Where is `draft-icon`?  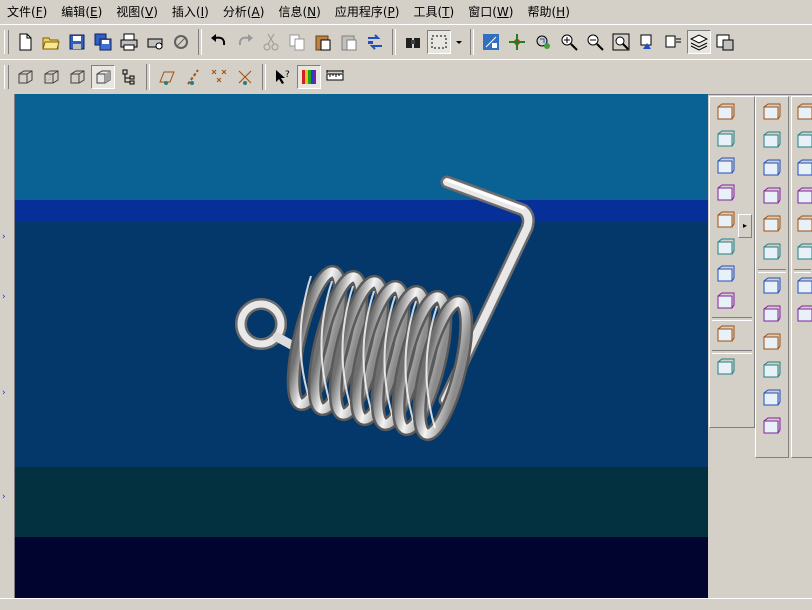 draft-icon is located at coordinates (771, 371).